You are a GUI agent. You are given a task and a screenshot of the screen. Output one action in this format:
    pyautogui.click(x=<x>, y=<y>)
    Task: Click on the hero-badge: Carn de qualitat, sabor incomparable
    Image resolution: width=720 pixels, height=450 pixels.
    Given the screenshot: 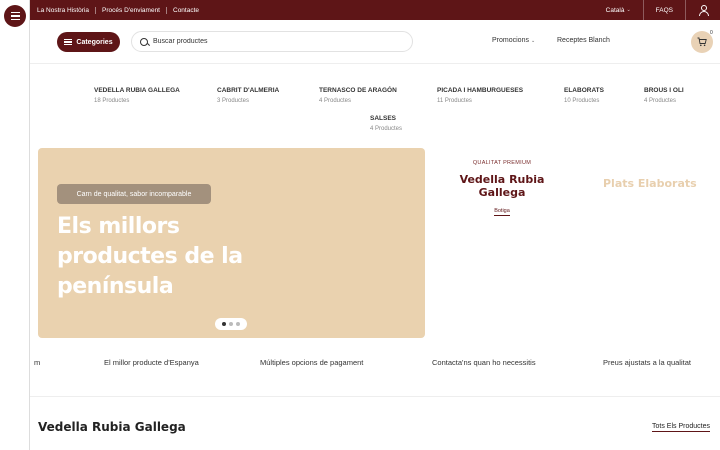 What is the action you would take?
    pyautogui.click(x=134, y=194)
    